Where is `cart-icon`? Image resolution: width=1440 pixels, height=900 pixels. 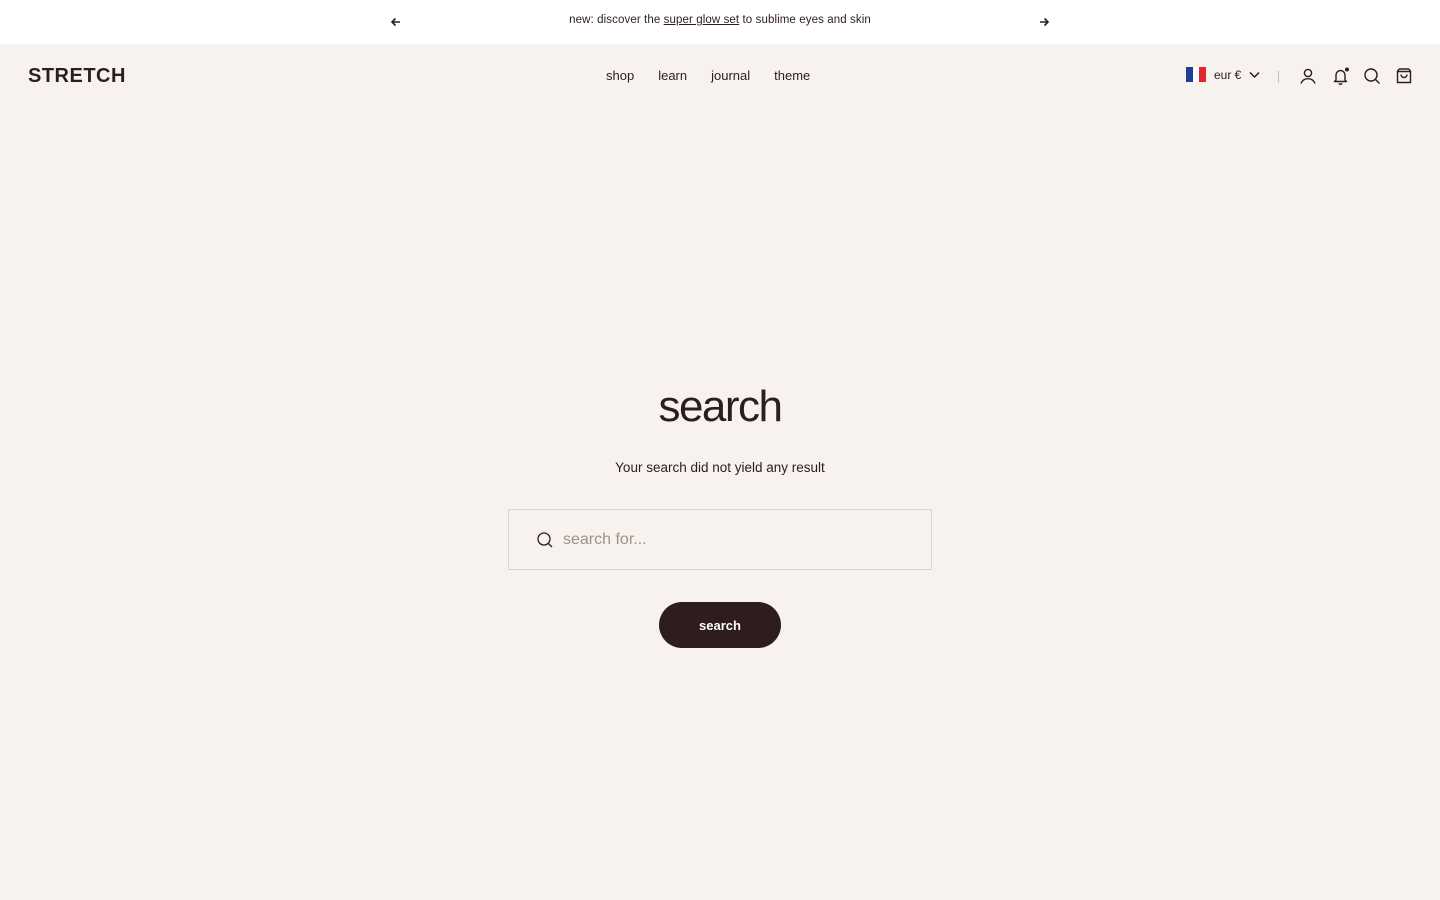 cart-icon is located at coordinates (1404, 76).